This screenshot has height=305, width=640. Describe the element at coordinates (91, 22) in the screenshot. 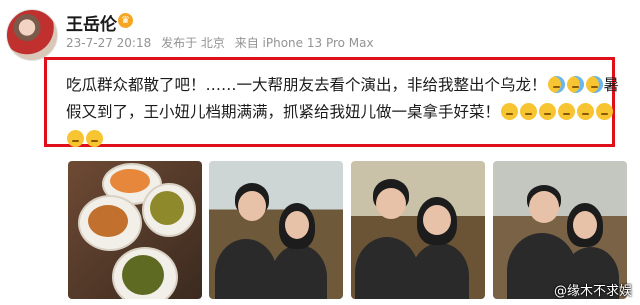

I see `username: 王岳伦` at that location.